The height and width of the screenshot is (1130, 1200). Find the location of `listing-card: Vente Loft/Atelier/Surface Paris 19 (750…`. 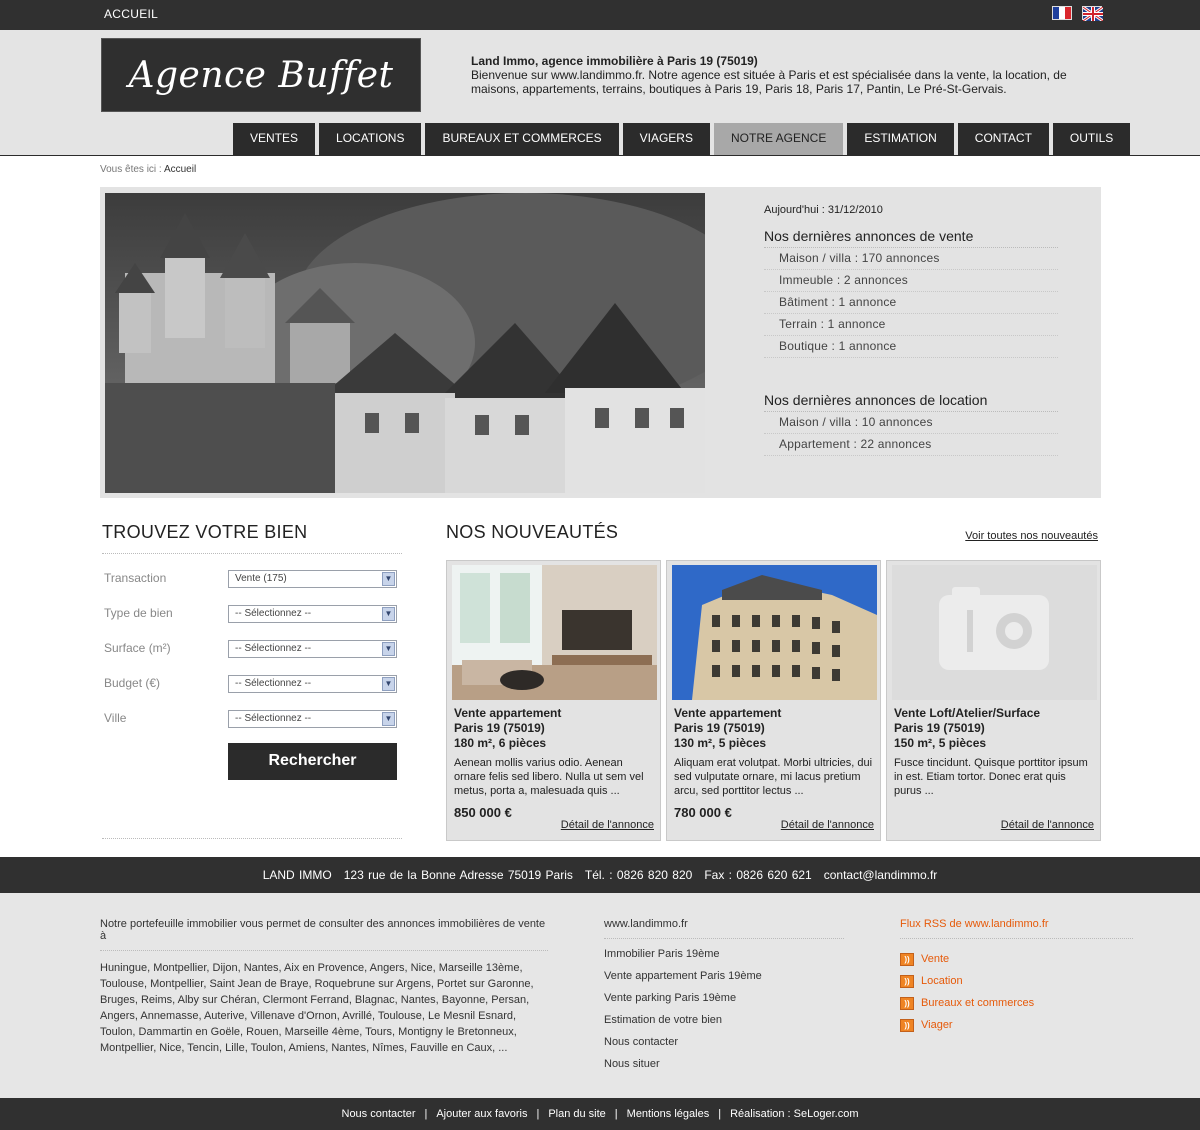

listing-card: Vente Loft/Atelier/Surface Paris 19 (750… is located at coordinates (993, 700).